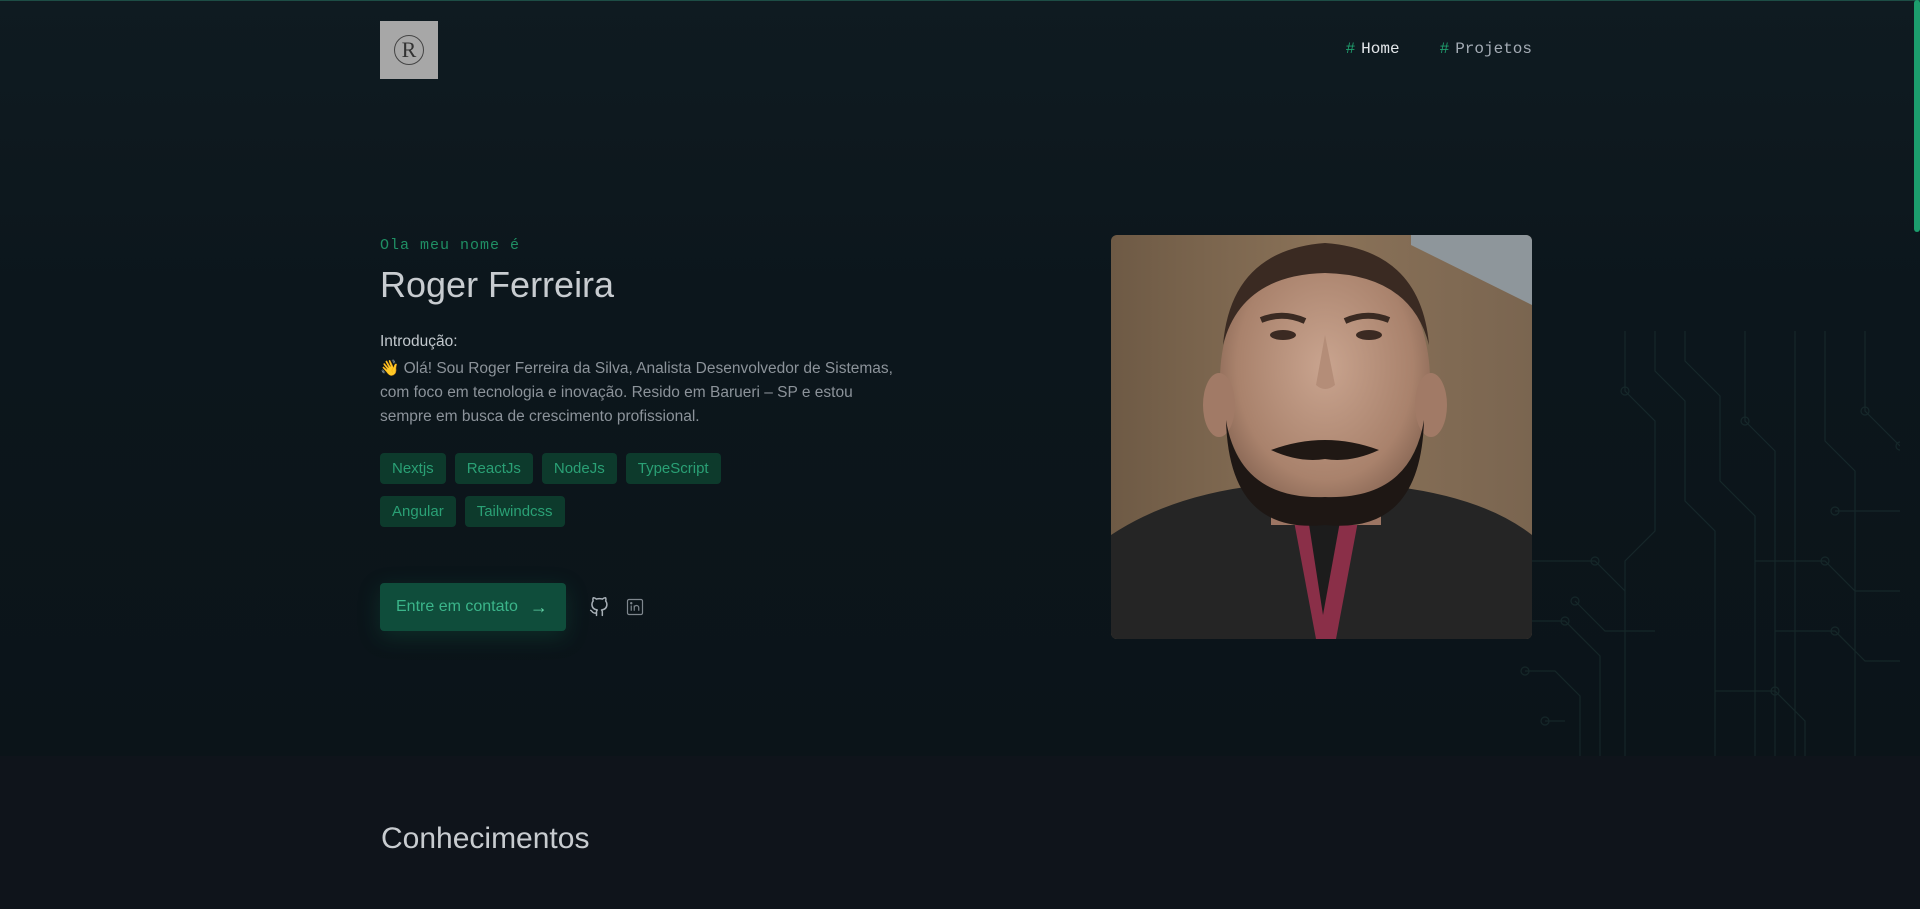  I want to click on nav-item-label: Home, so click(1380, 49).